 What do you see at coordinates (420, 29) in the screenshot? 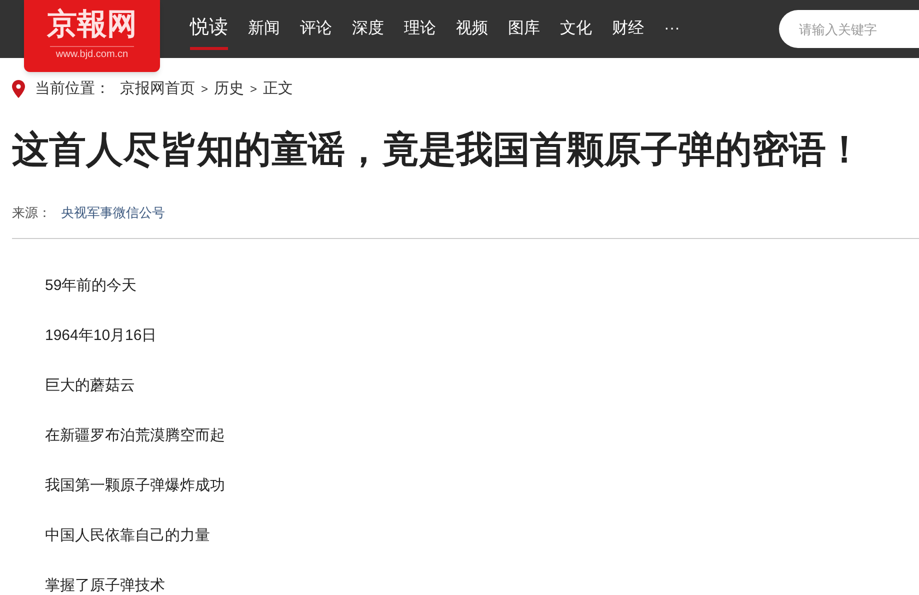
I see `nav-tab: 理论` at bounding box center [420, 29].